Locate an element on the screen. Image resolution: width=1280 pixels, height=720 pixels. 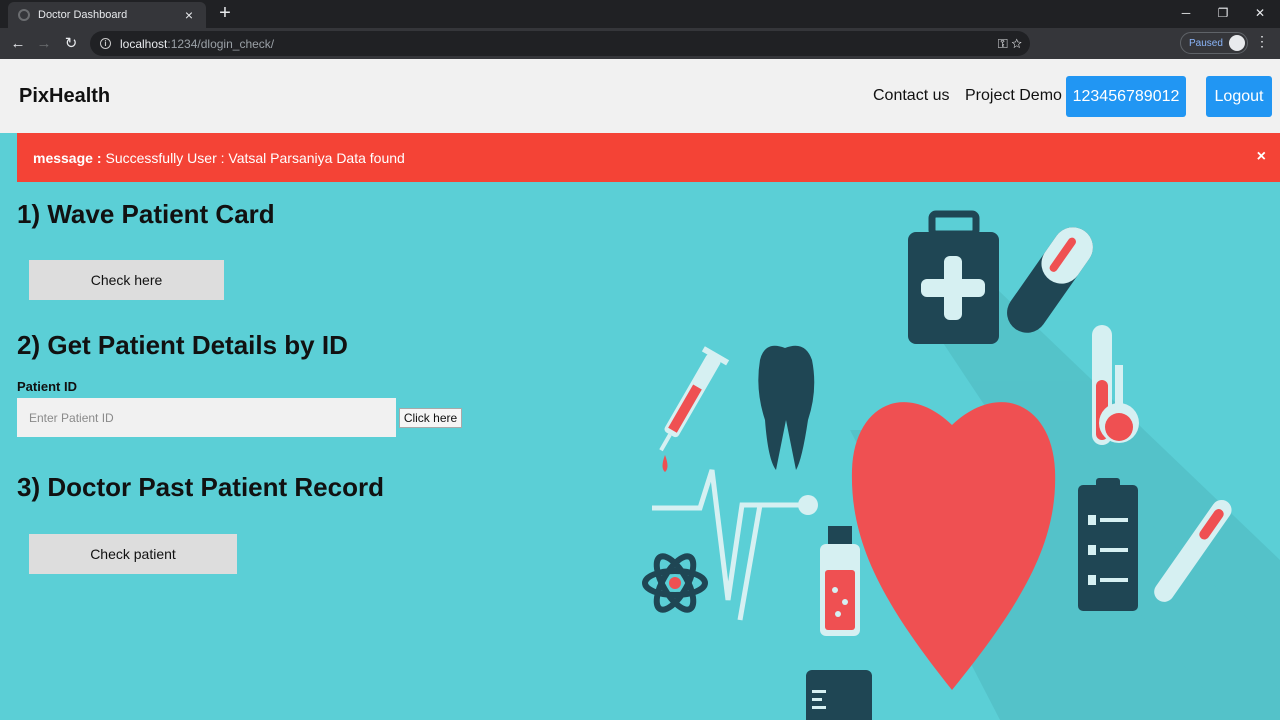
wave-card-check-button: Check here is located at coordinates (126, 280).